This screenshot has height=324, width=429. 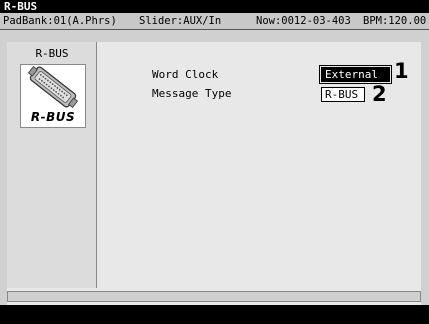 What do you see at coordinates (343, 94) in the screenshot?
I see `message-type-value: R-BUS` at bounding box center [343, 94].